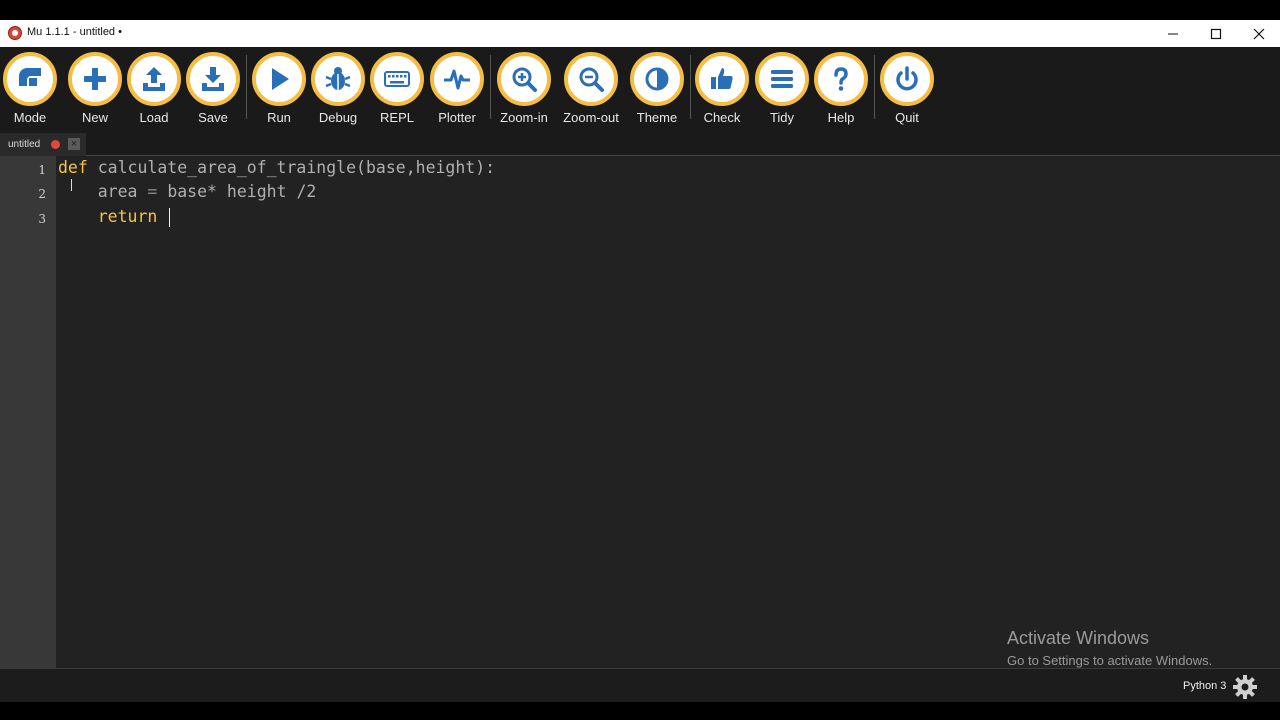 This screenshot has height=720, width=1280. I want to click on zoom-out-icon, so click(591, 79).